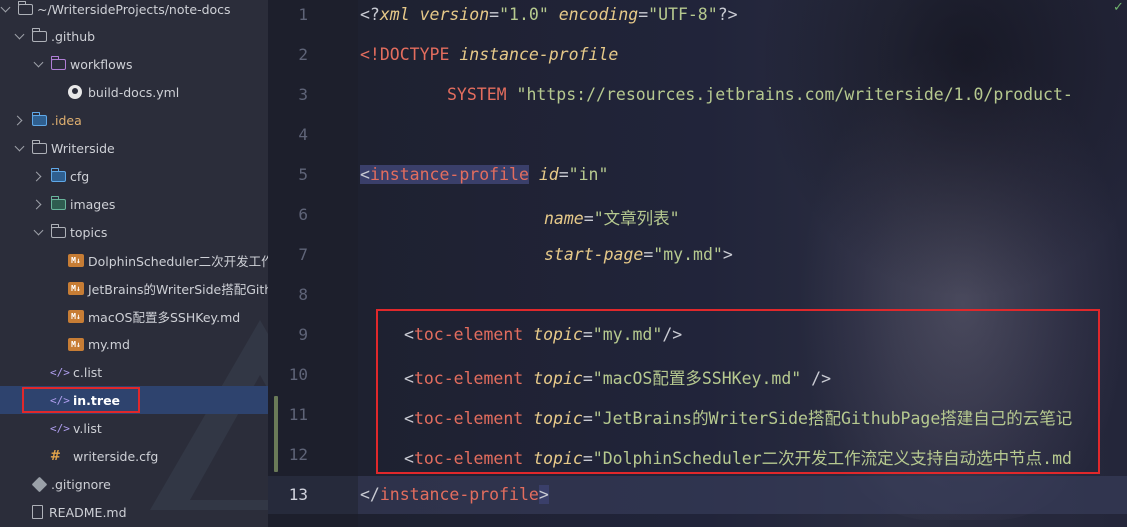  What do you see at coordinates (80, 176) in the screenshot?
I see `tree-item-label: cfg` at bounding box center [80, 176].